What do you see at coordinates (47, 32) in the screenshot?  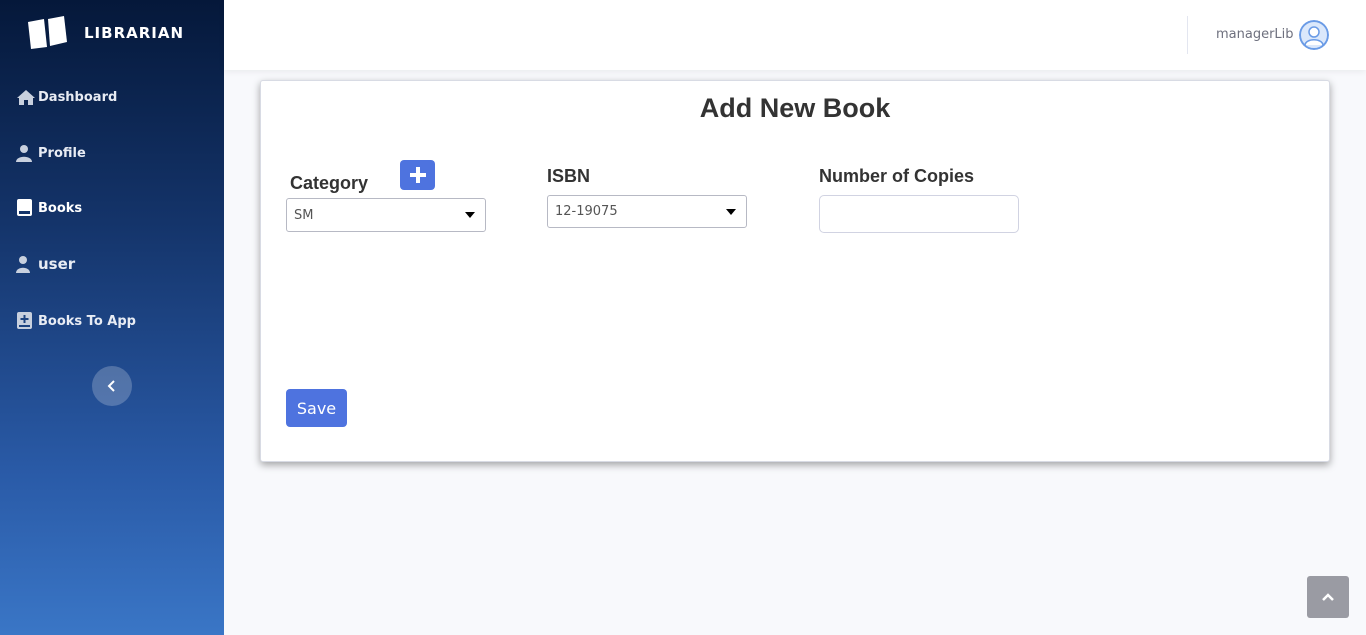 I see `open-book-icon` at bounding box center [47, 32].